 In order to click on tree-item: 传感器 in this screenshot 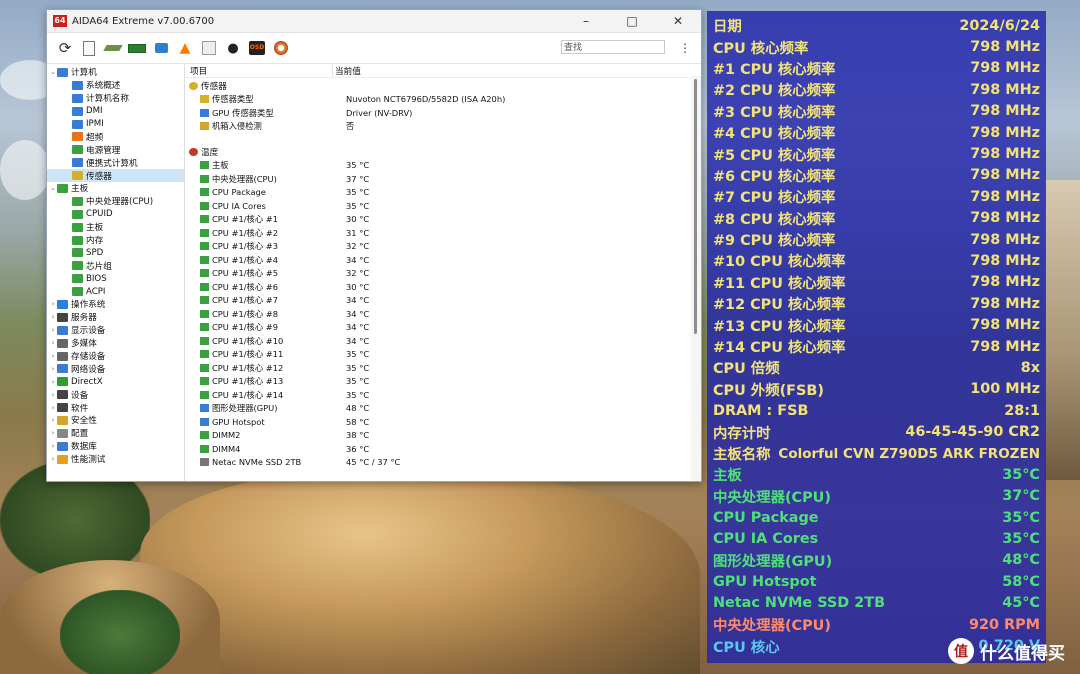, I will do `click(115, 176)`.